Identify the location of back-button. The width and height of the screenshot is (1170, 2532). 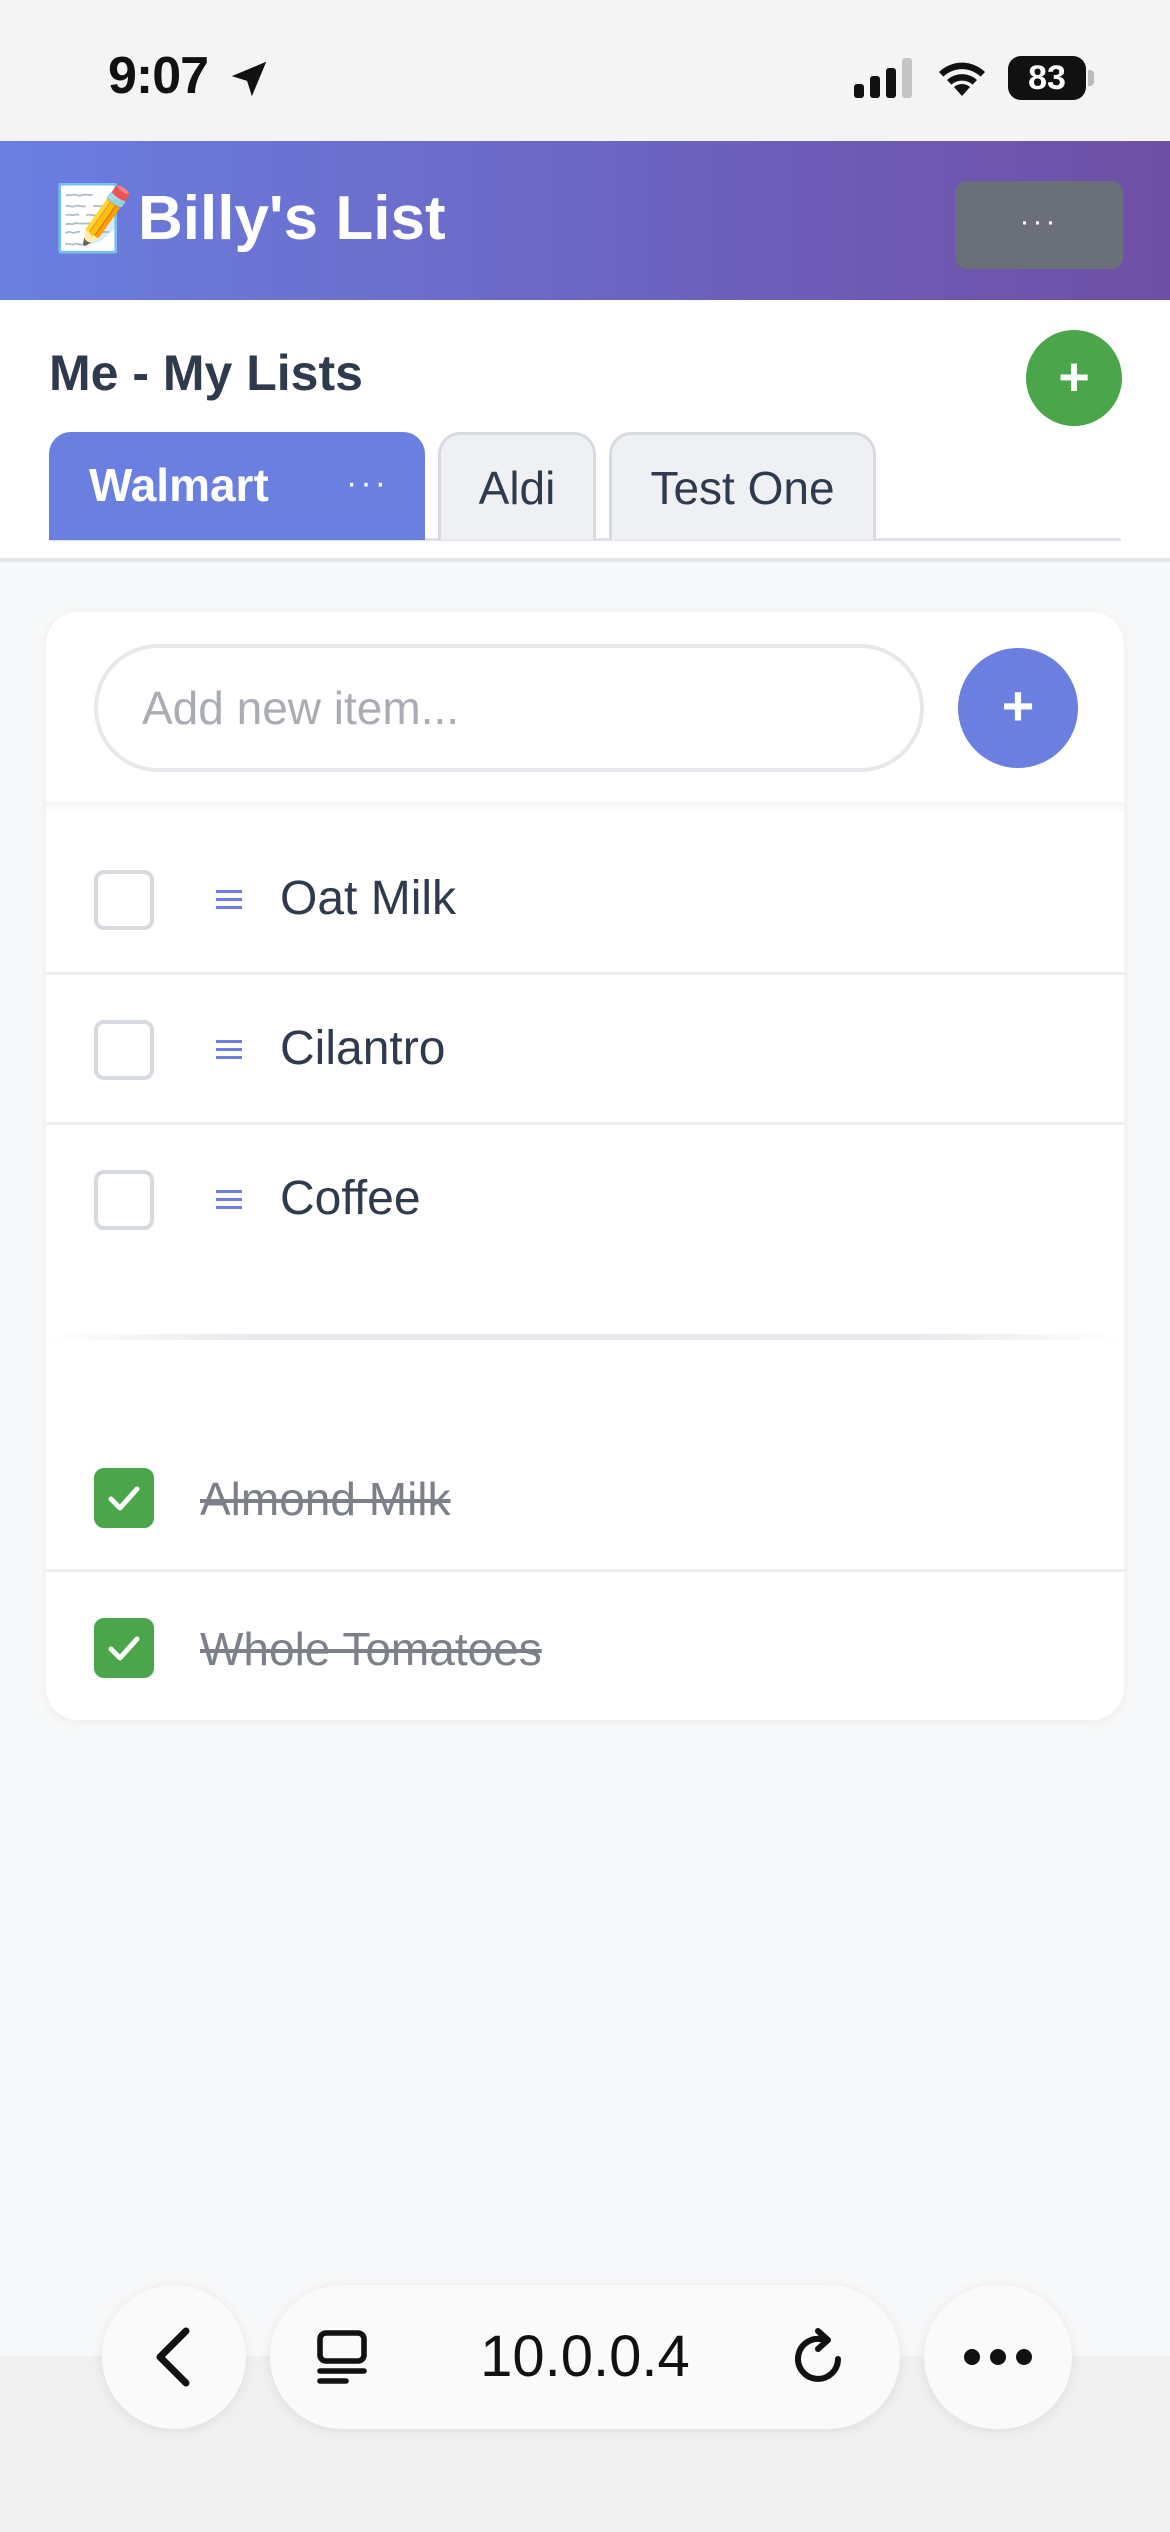
(174, 2357).